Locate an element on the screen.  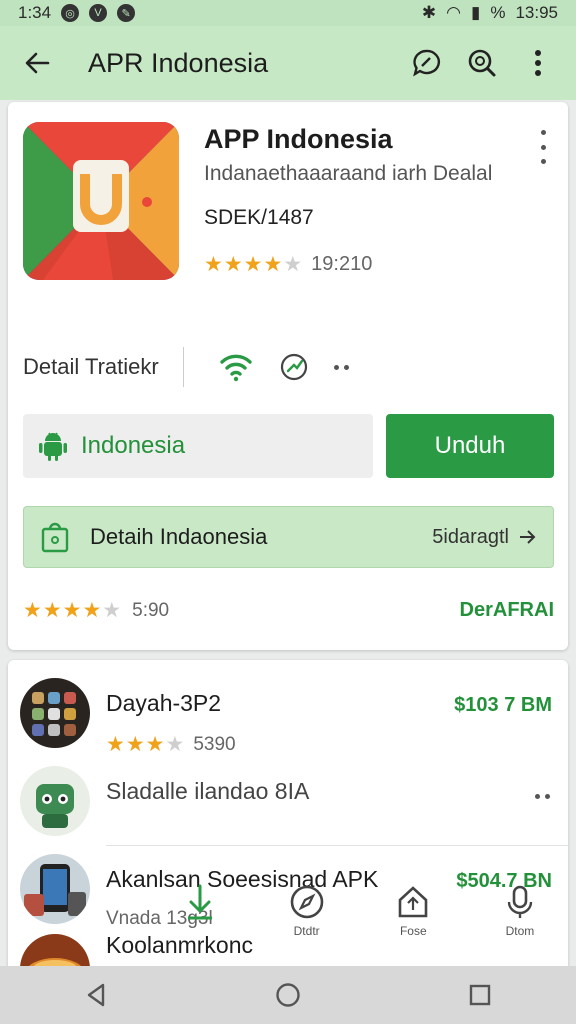
list-item: Dayah-3P2 ★★★★ 5390 $103 7 BM is located at coordinates (288, 712).